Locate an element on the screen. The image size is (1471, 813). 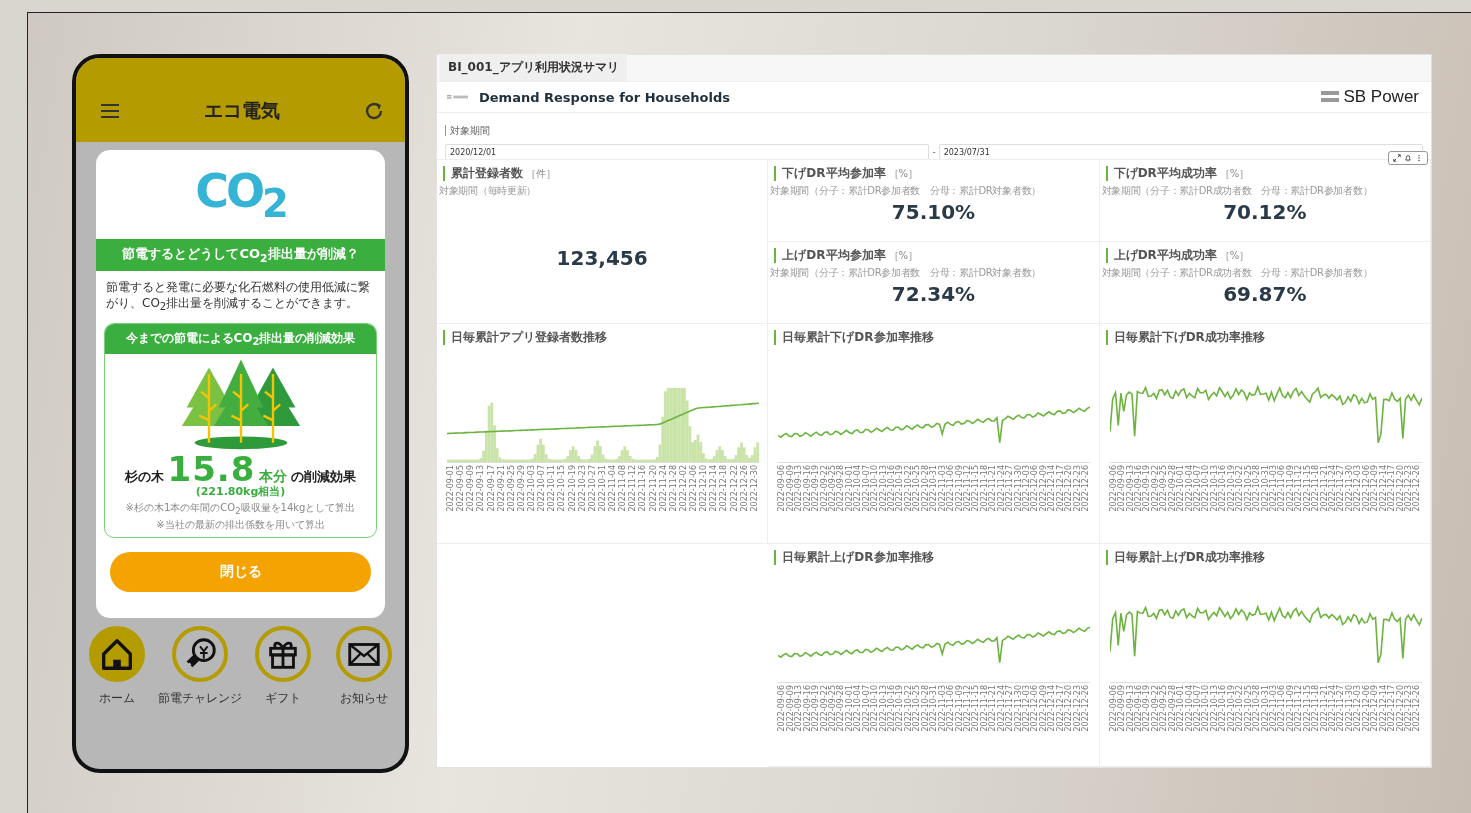
menu-icon is located at coordinates (110, 111).